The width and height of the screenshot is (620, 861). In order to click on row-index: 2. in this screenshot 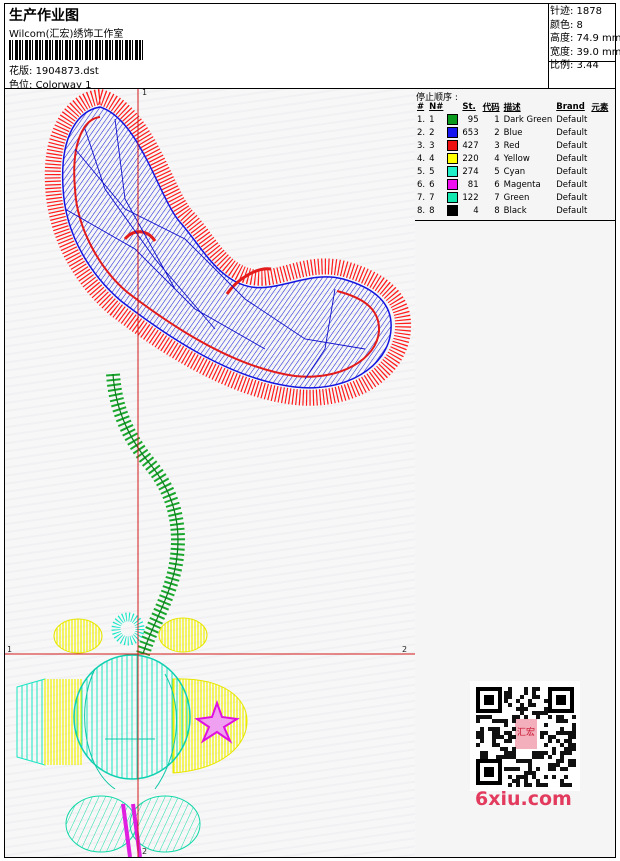, I will do `click(421, 132)`.